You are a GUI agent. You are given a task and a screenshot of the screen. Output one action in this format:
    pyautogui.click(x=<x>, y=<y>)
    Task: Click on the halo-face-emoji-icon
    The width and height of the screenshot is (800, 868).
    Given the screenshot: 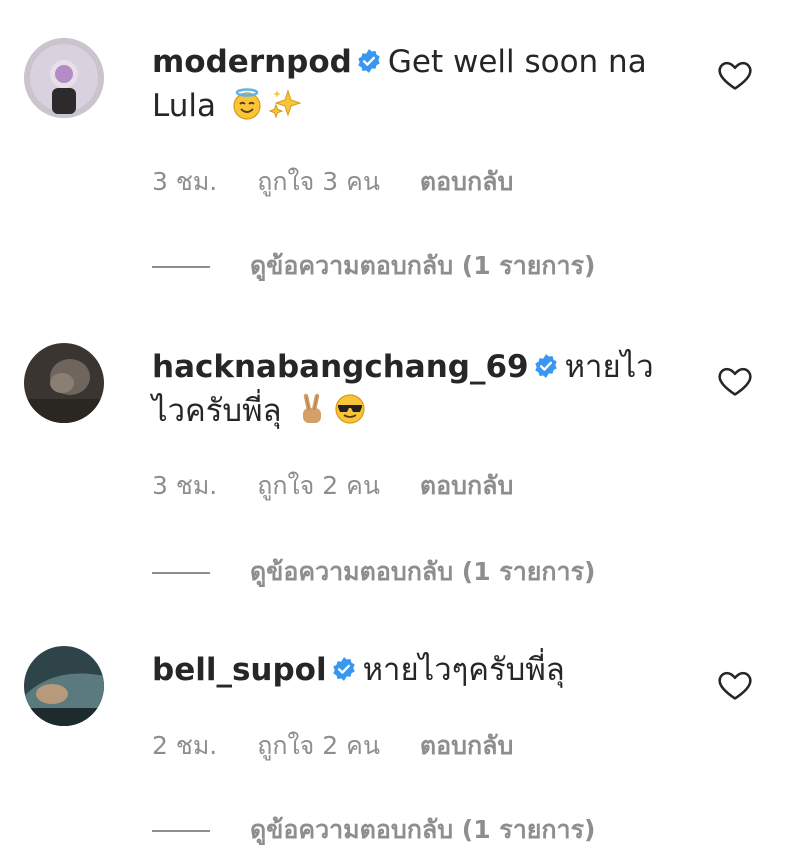 What is the action you would take?
    pyautogui.click(x=247, y=104)
    